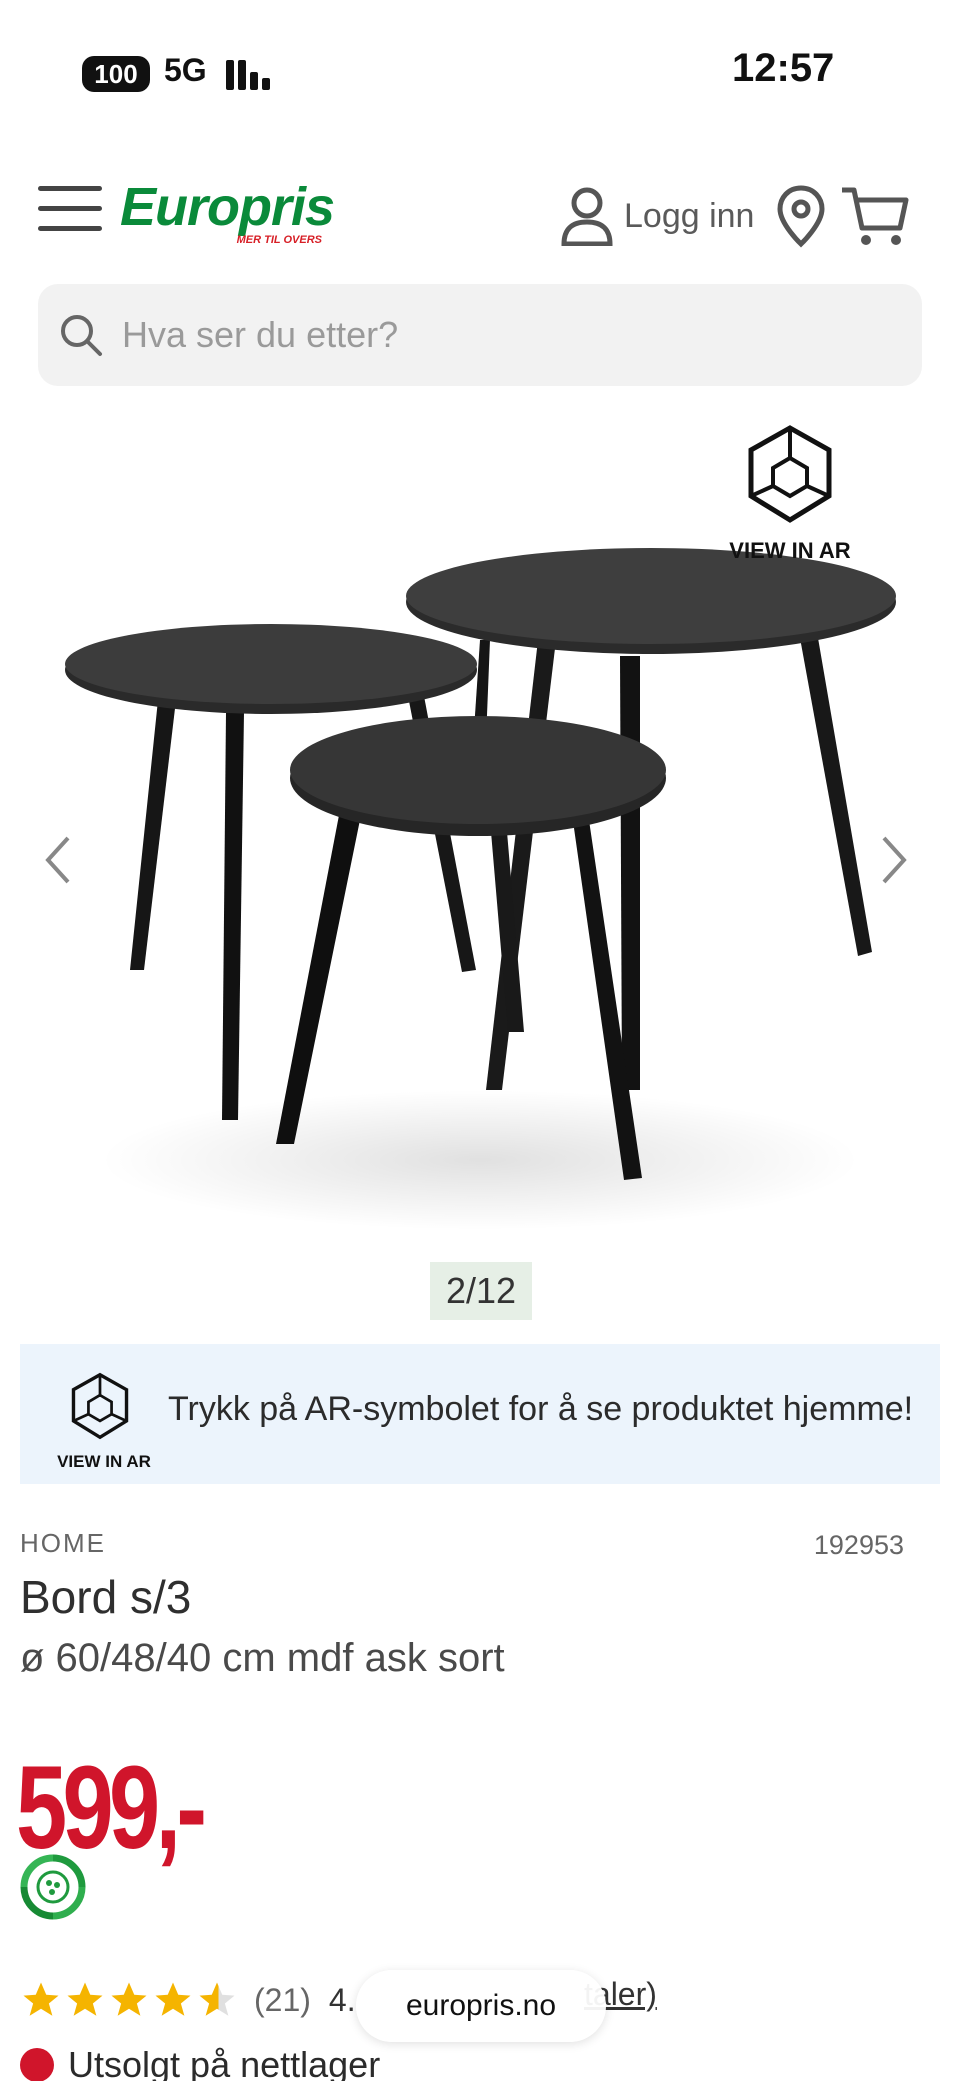 The width and height of the screenshot is (960, 2081). Describe the element at coordinates (858, 1545) in the screenshot. I see `product-sku: 192953` at that location.